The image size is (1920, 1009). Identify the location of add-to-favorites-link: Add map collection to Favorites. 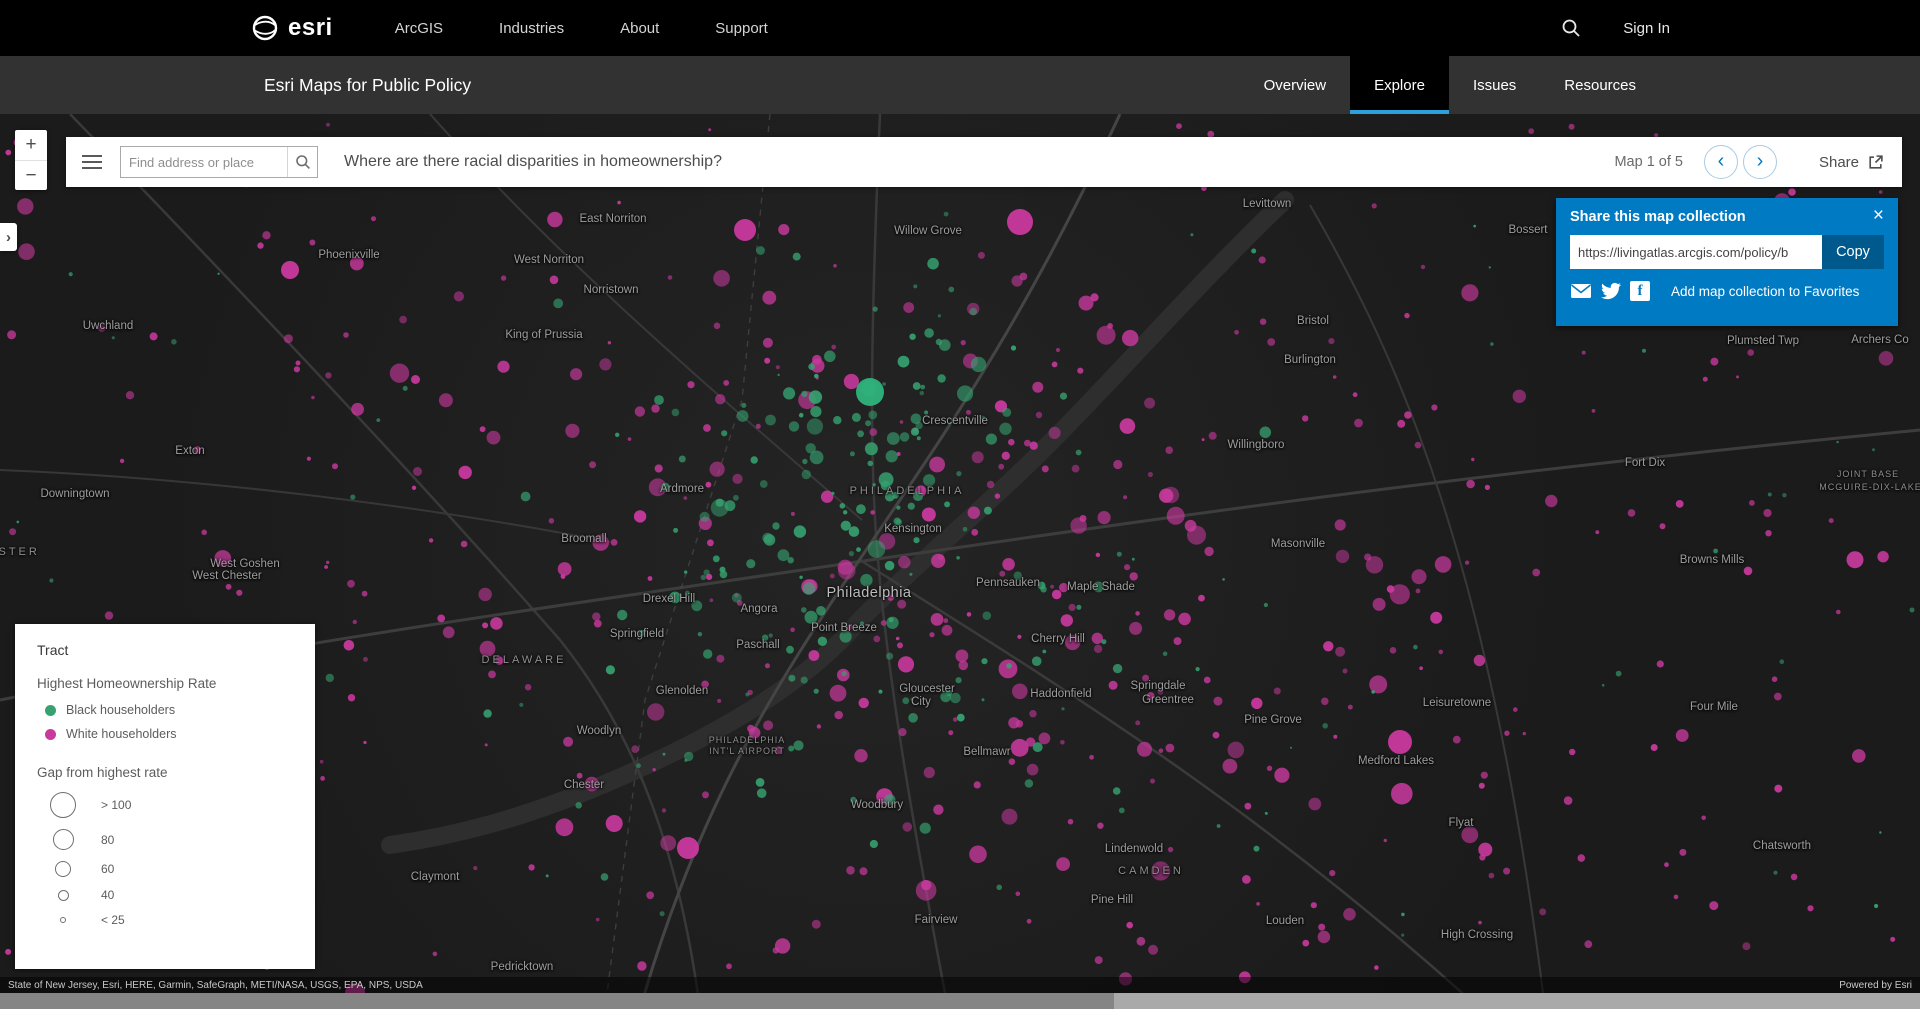
(1765, 291).